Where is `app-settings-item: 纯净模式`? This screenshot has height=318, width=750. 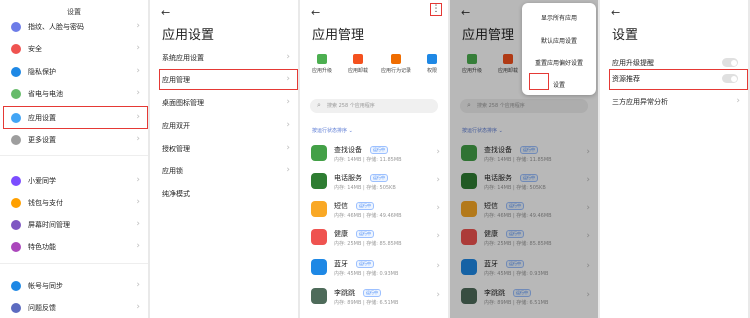 app-settings-item: 纯净模式 is located at coordinates (224, 194).